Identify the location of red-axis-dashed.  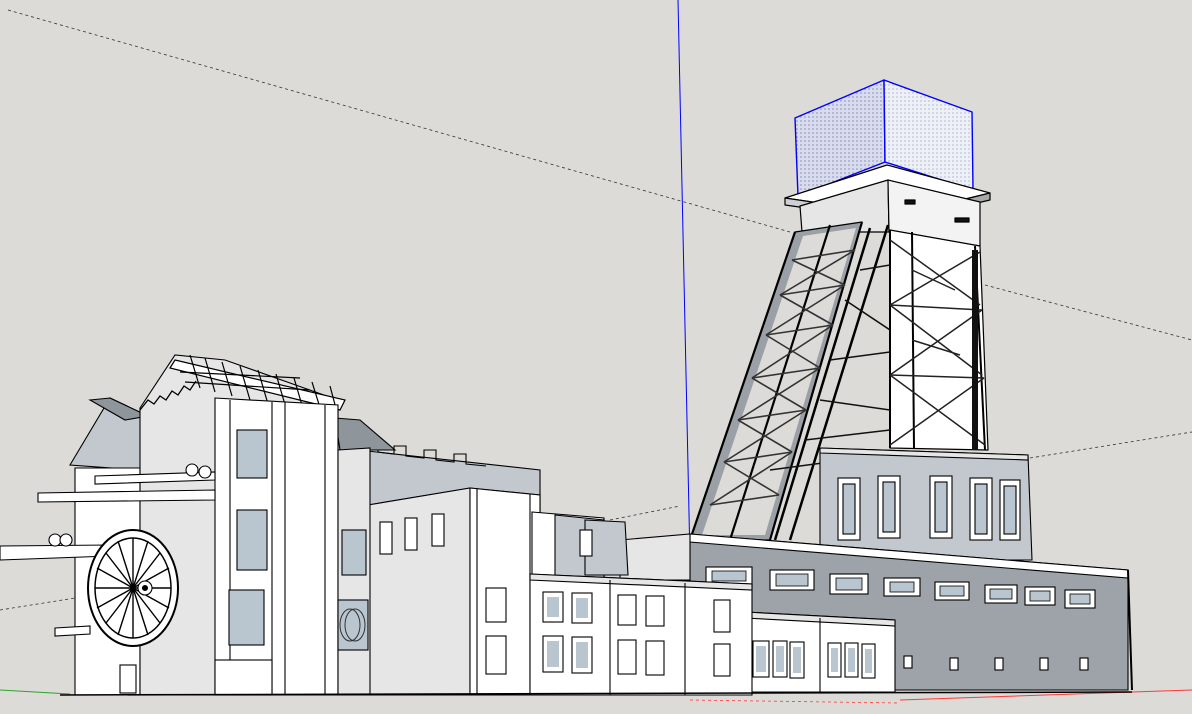
(795, 701).